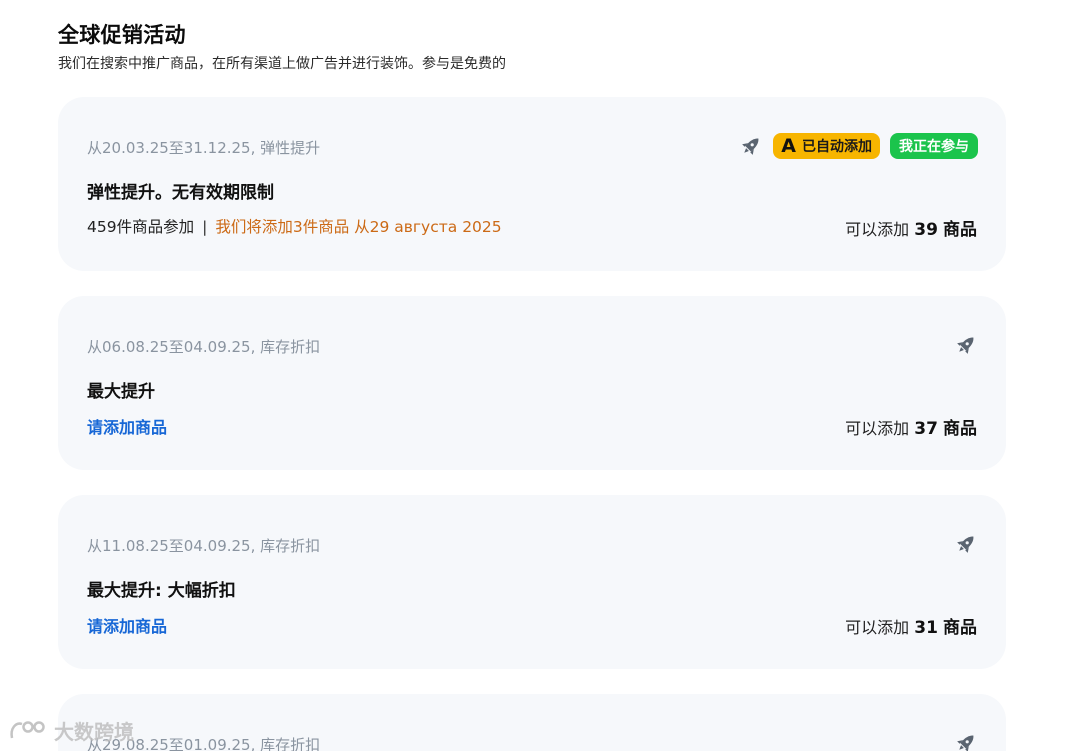  Describe the element at coordinates (27, 729) in the screenshot. I see `watermark-logo-icon` at that location.